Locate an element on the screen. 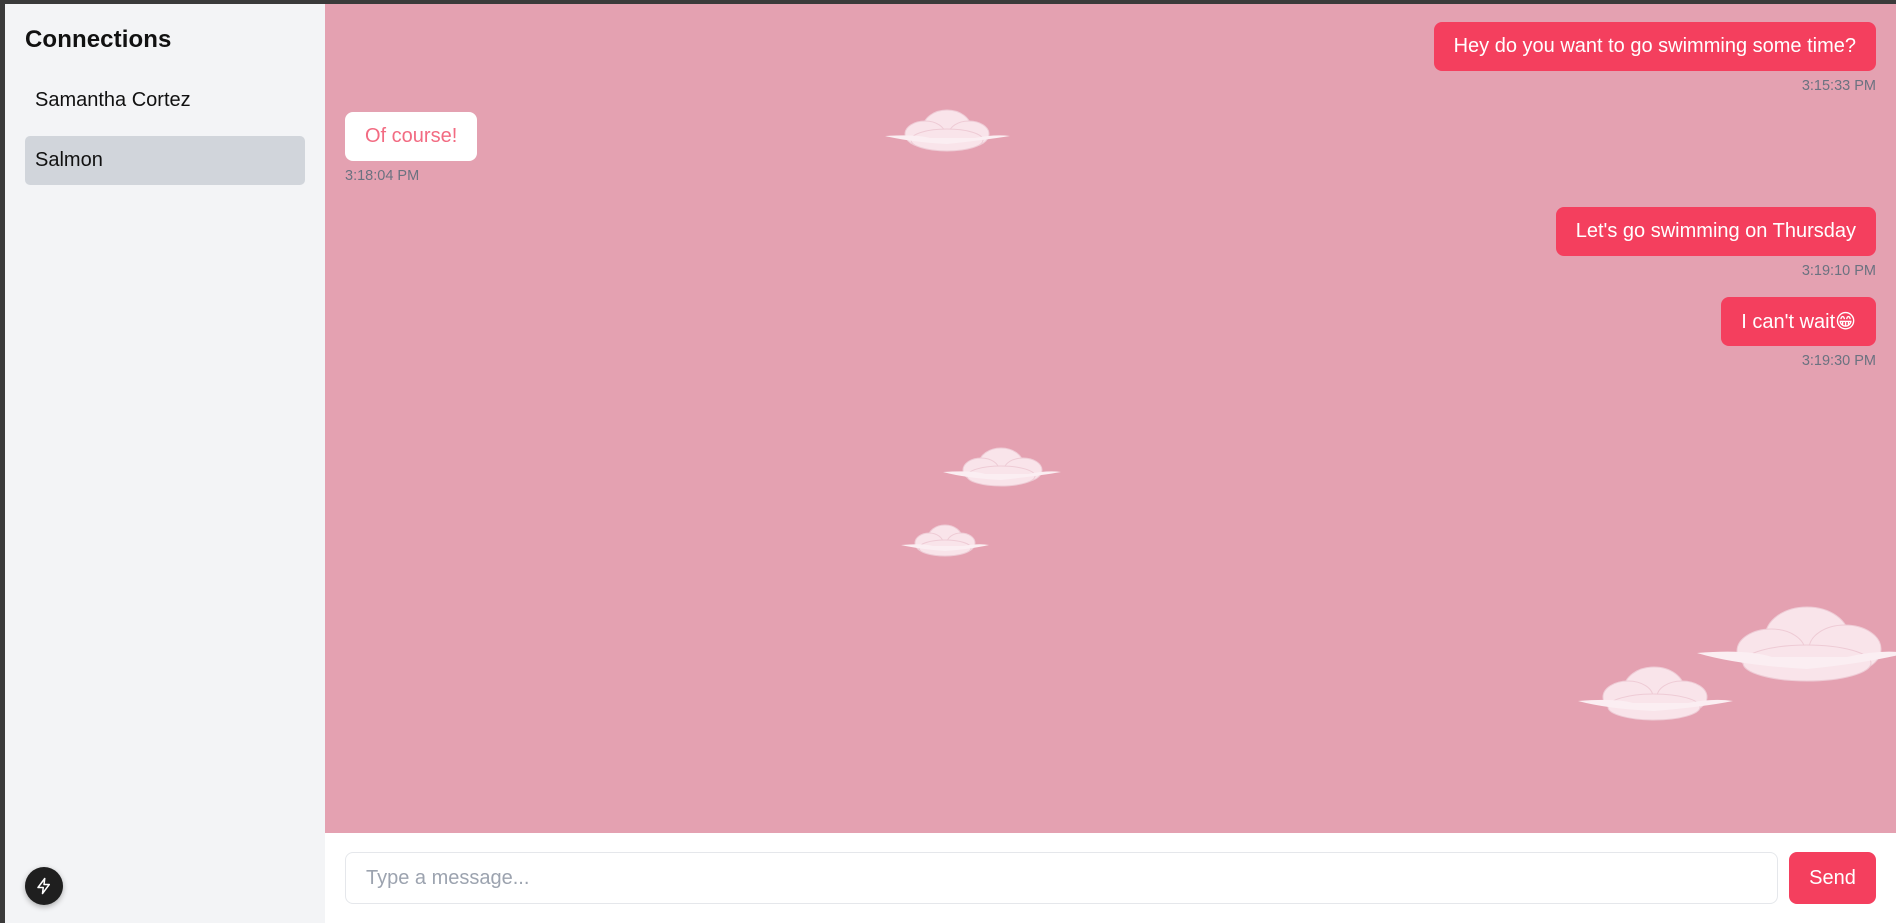 The image size is (1896, 923). message-timestamp: 3:18:04 PM is located at coordinates (382, 176).